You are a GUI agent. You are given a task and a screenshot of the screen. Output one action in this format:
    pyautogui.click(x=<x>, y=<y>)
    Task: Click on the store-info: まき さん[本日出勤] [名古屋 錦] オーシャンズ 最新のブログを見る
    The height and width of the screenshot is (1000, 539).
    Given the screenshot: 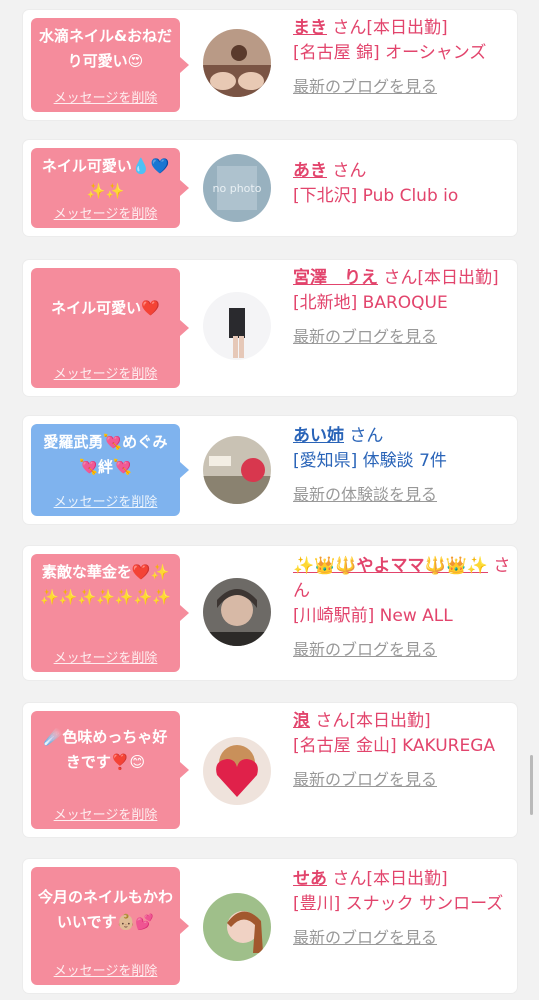 What is the action you would take?
    pyautogui.click(x=402, y=57)
    